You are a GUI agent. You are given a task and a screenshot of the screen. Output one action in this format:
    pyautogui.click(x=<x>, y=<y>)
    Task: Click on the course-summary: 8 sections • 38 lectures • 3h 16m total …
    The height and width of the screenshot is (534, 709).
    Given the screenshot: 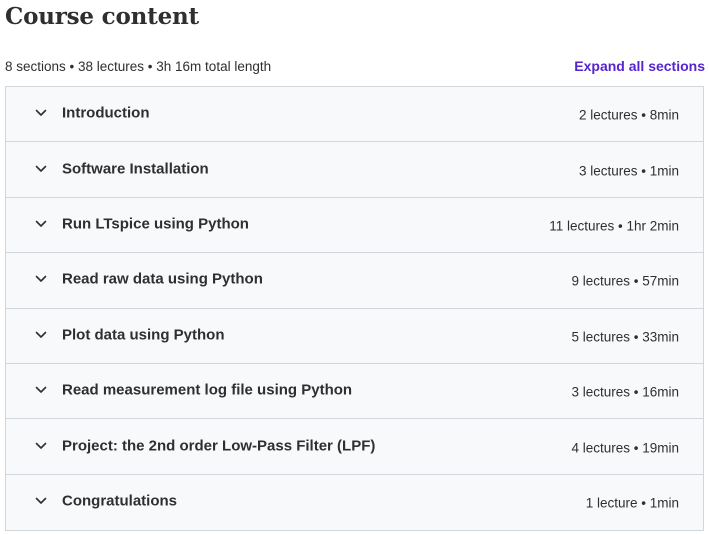 What is the action you would take?
    pyautogui.click(x=138, y=66)
    